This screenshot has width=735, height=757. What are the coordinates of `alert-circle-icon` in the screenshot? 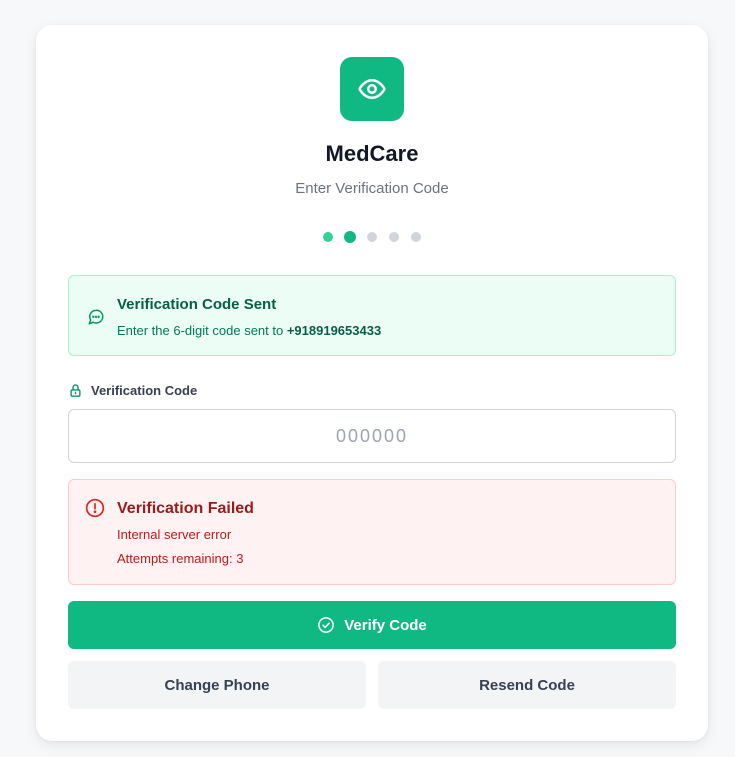 It's located at (95, 508).